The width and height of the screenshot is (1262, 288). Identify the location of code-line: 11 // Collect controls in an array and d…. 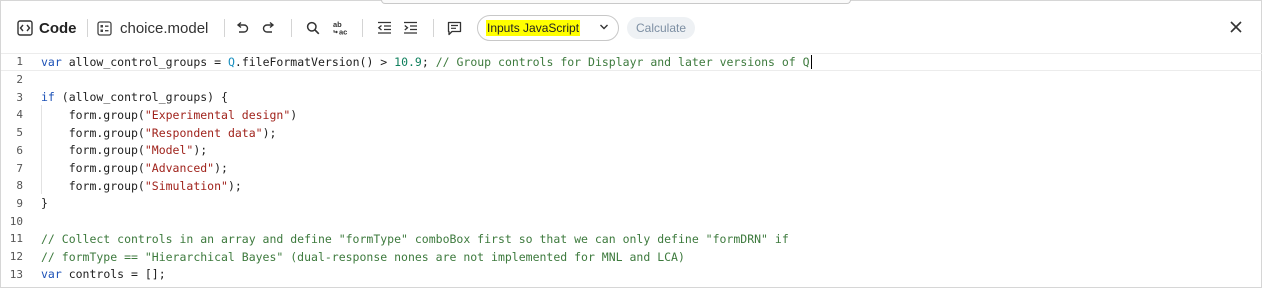
(631, 239).